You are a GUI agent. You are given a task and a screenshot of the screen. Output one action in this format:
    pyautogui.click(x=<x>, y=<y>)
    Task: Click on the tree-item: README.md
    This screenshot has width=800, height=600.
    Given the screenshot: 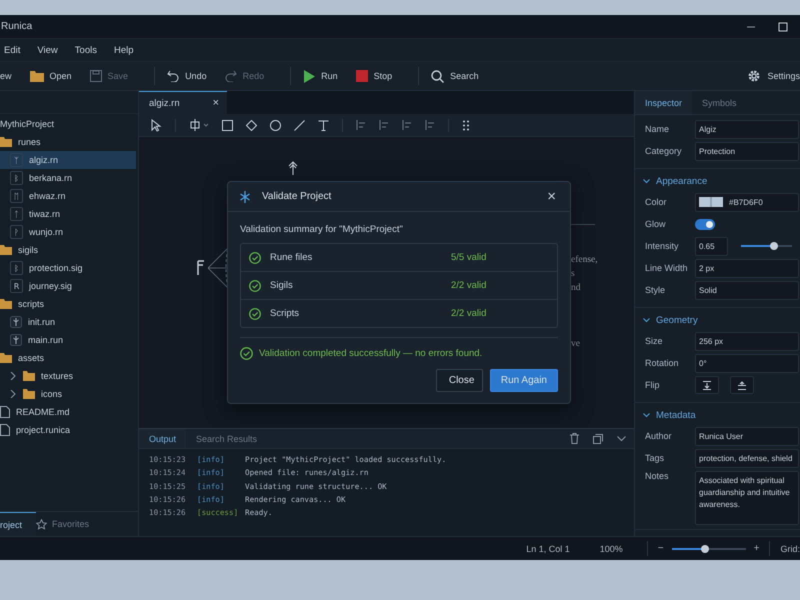 What is the action you would take?
    pyautogui.click(x=68, y=412)
    